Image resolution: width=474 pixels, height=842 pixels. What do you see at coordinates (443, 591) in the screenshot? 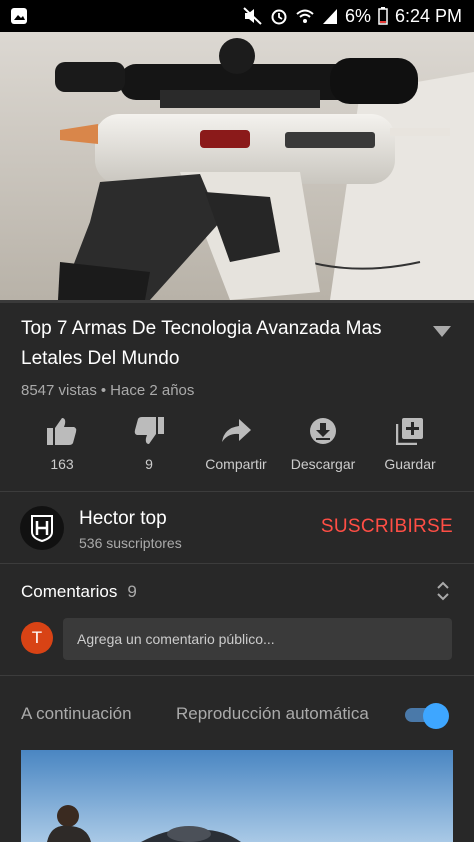
I see `expand-collapse-icon` at bounding box center [443, 591].